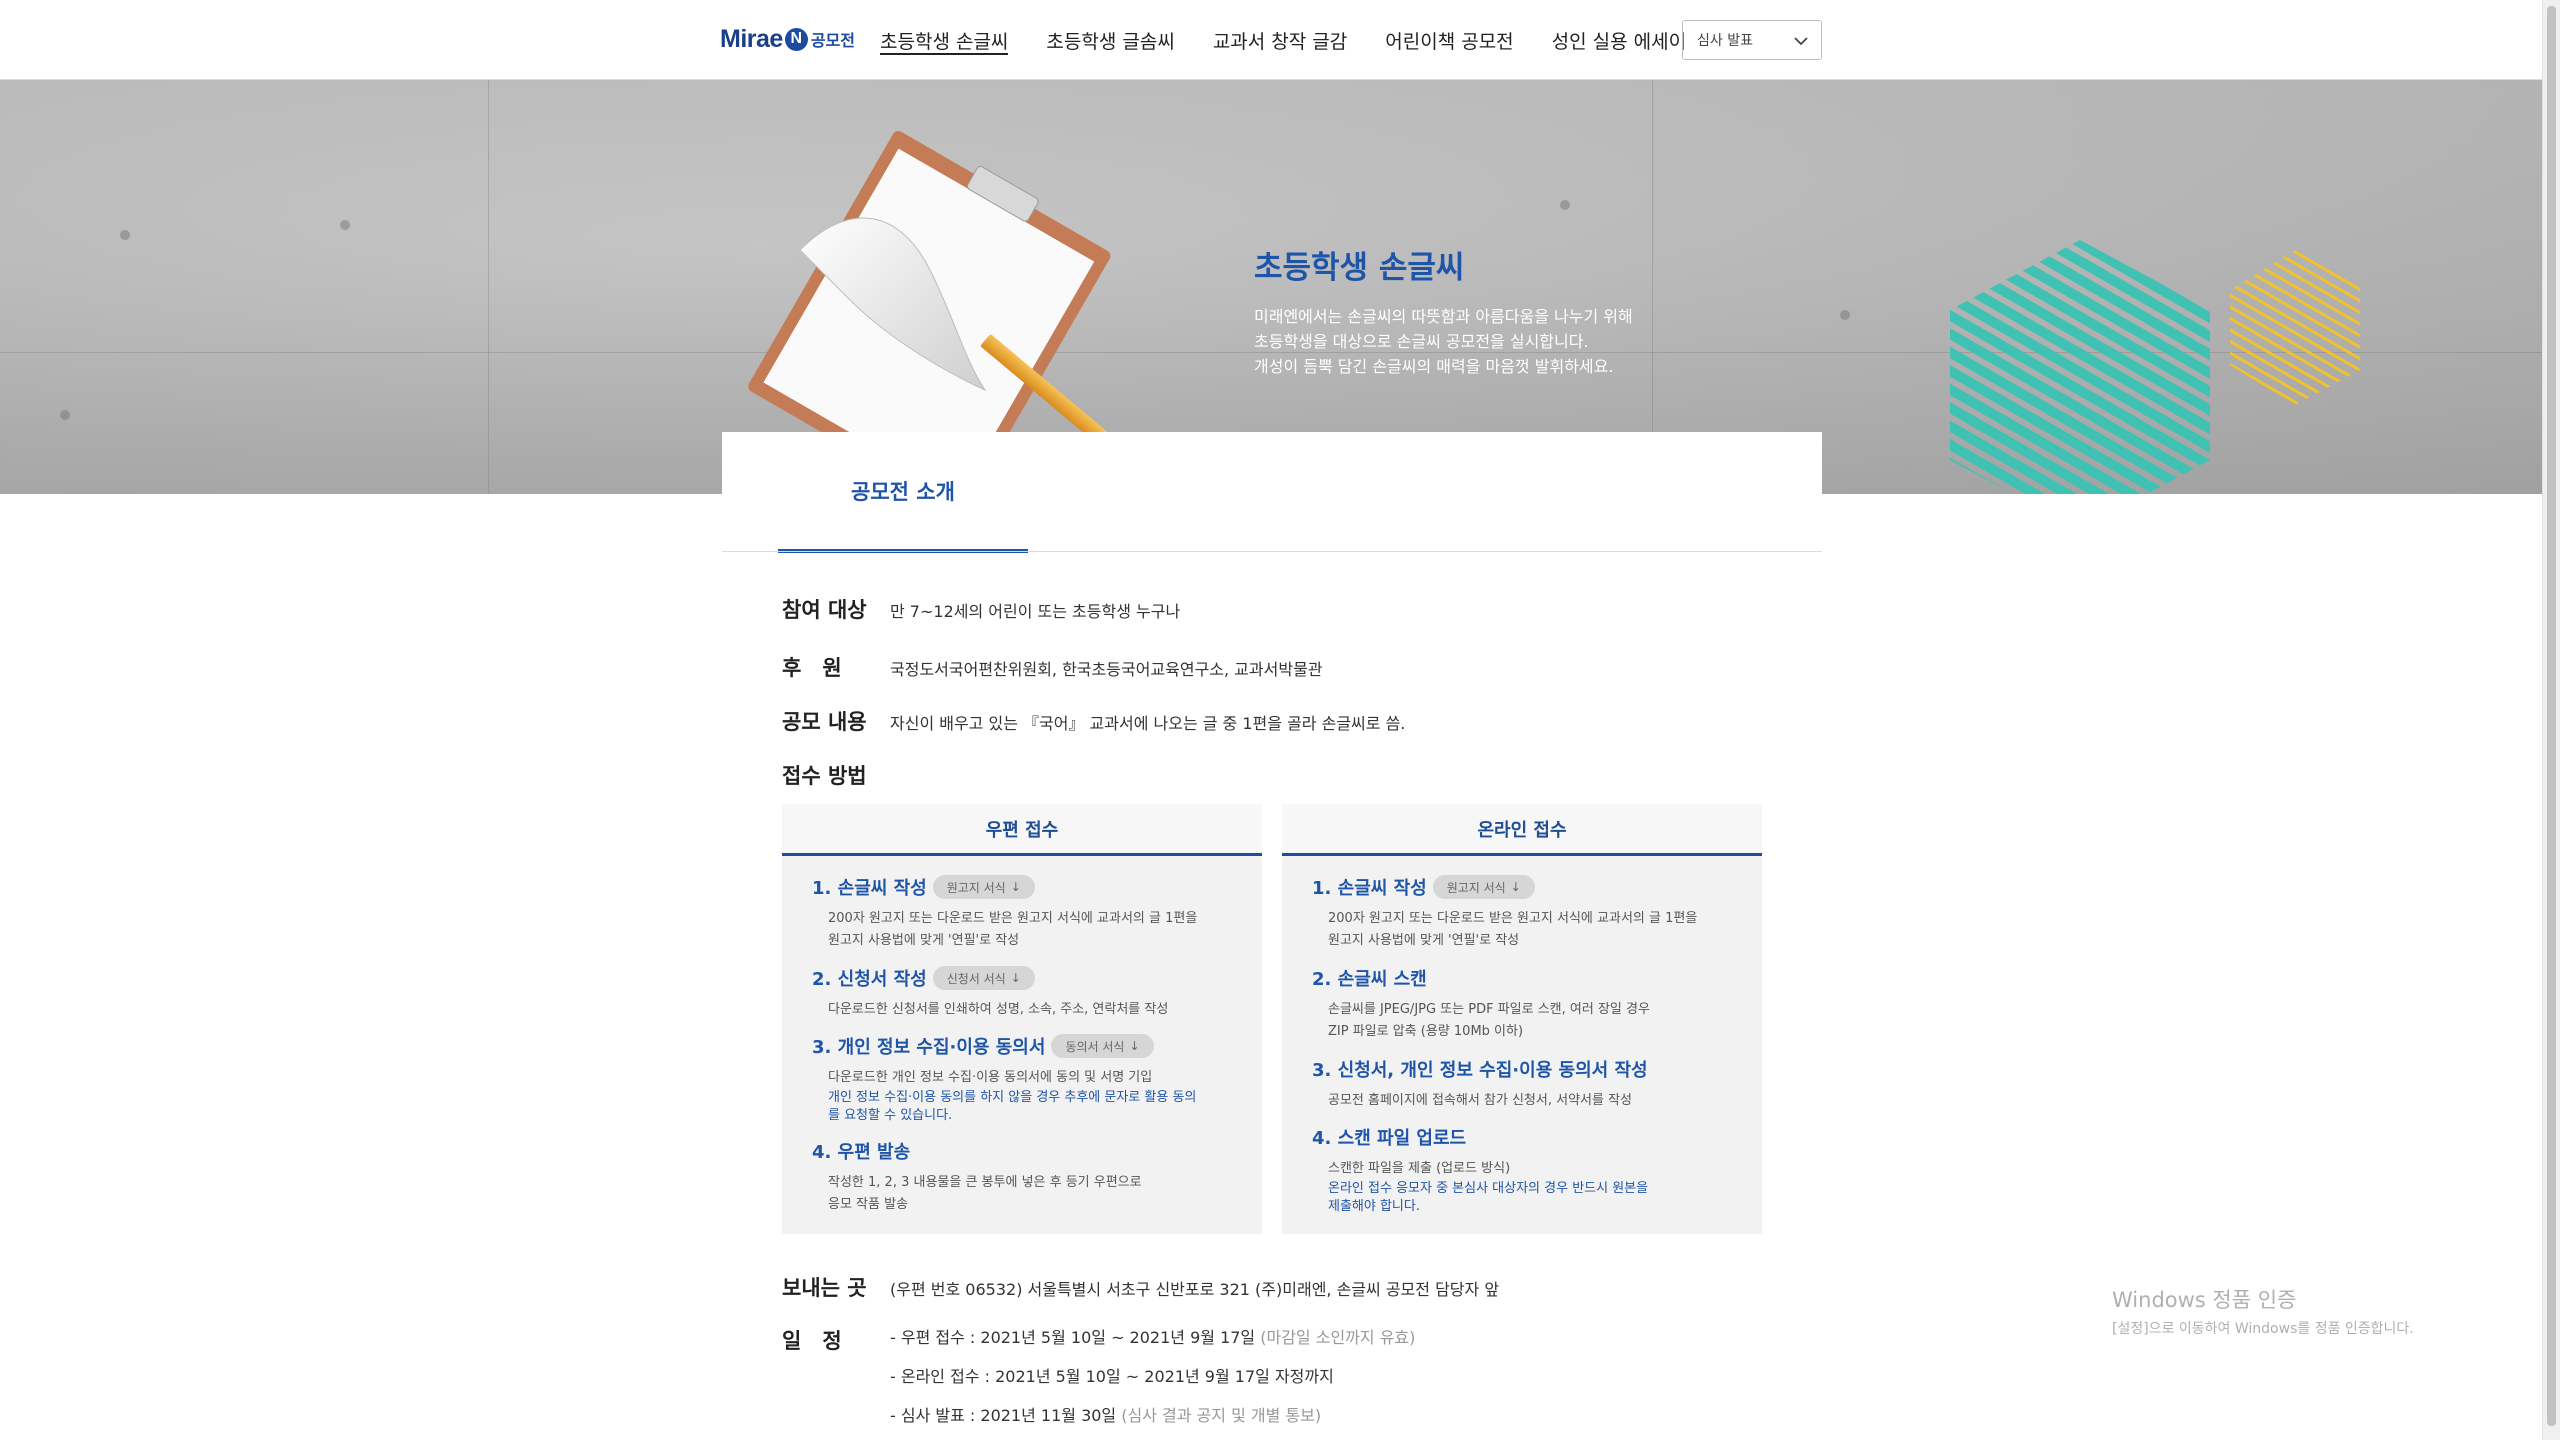 The height and width of the screenshot is (1440, 2560). Describe the element at coordinates (998, 1009) in the screenshot. I see `step-desc-line: 다운로드한 신청서를 인쇄하여 성명, 소속, 주소, 연락처를 작성` at that location.